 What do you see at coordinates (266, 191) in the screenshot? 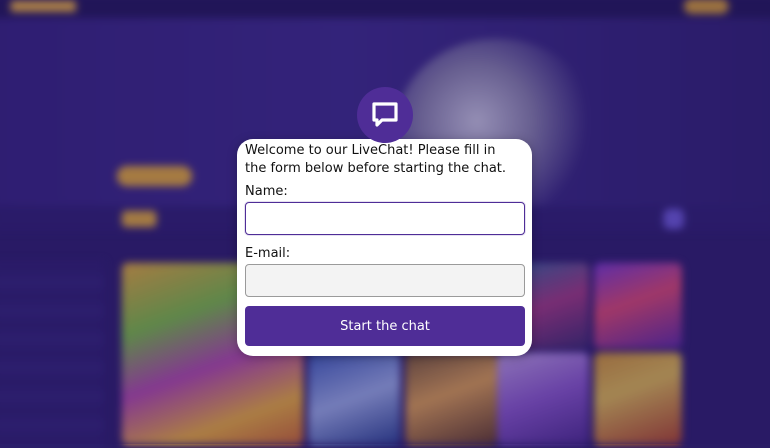
I see `name-label: Name:` at bounding box center [266, 191].